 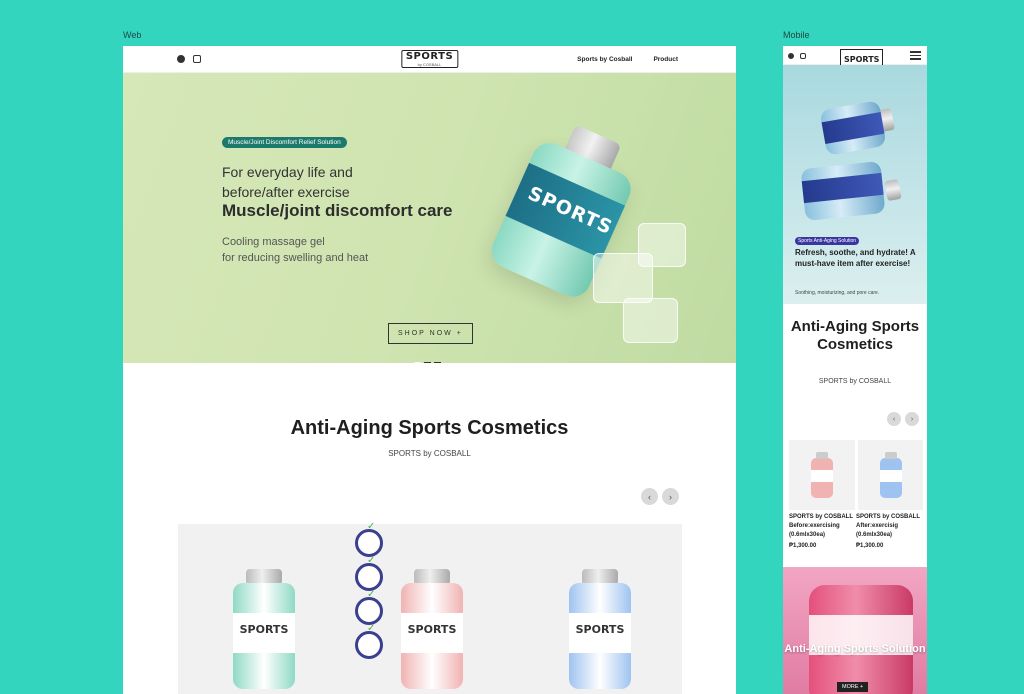 What do you see at coordinates (915, 55) in the screenshot?
I see `hamburger-menu-icon` at bounding box center [915, 55].